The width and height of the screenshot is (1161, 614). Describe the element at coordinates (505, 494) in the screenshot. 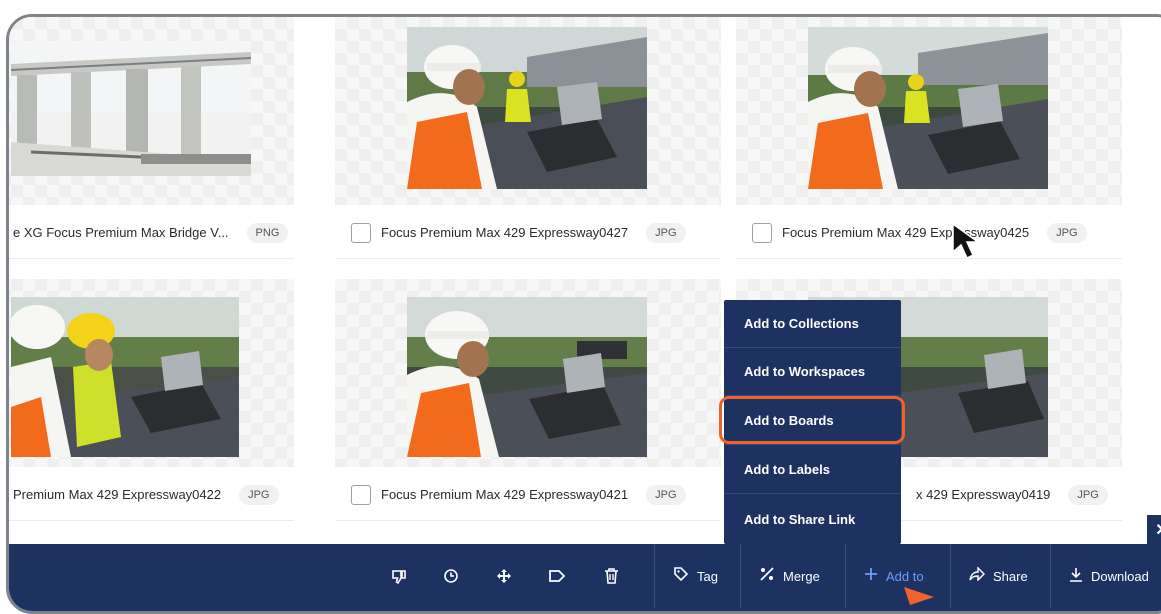

I see `asset-filename: Focus Premium Max 429 Expressway0421` at that location.